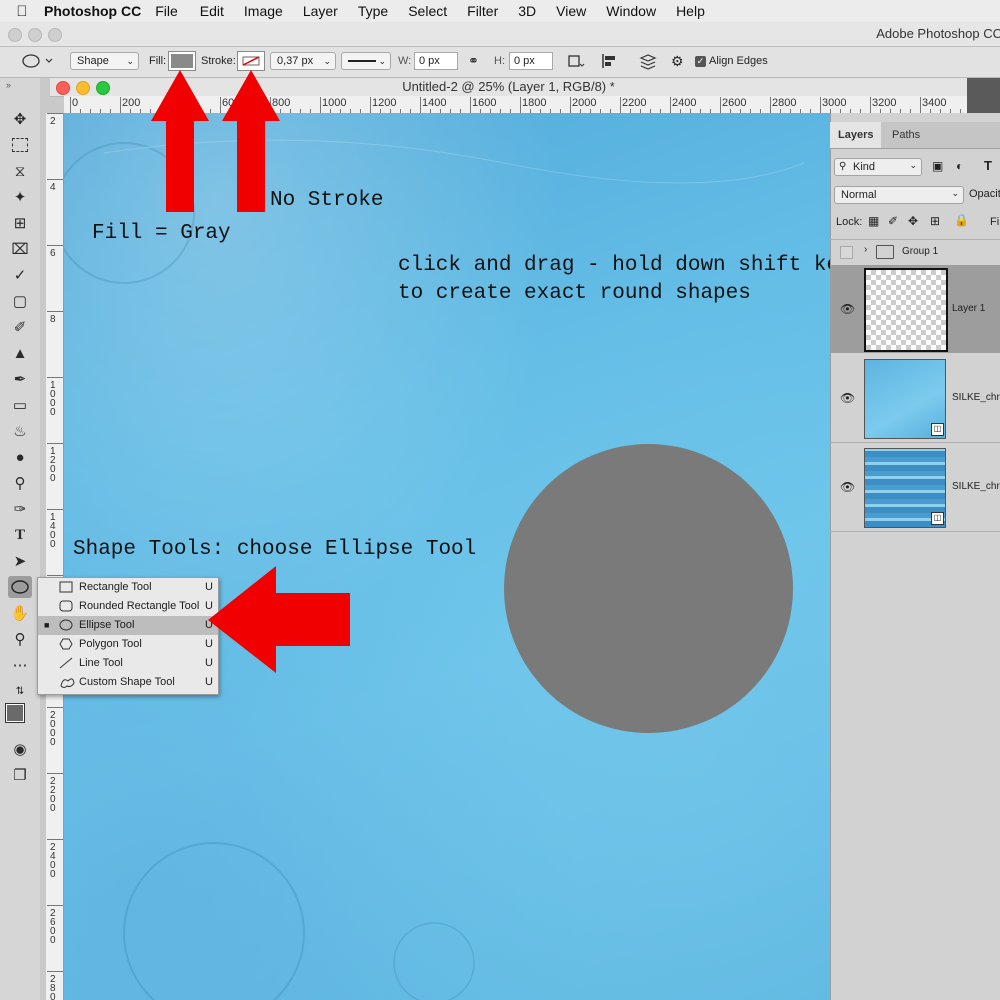 The height and width of the screenshot is (1000, 1000). What do you see at coordinates (251, 141) in the screenshot?
I see `stroke-arrow` at bounding box center [251, 141].